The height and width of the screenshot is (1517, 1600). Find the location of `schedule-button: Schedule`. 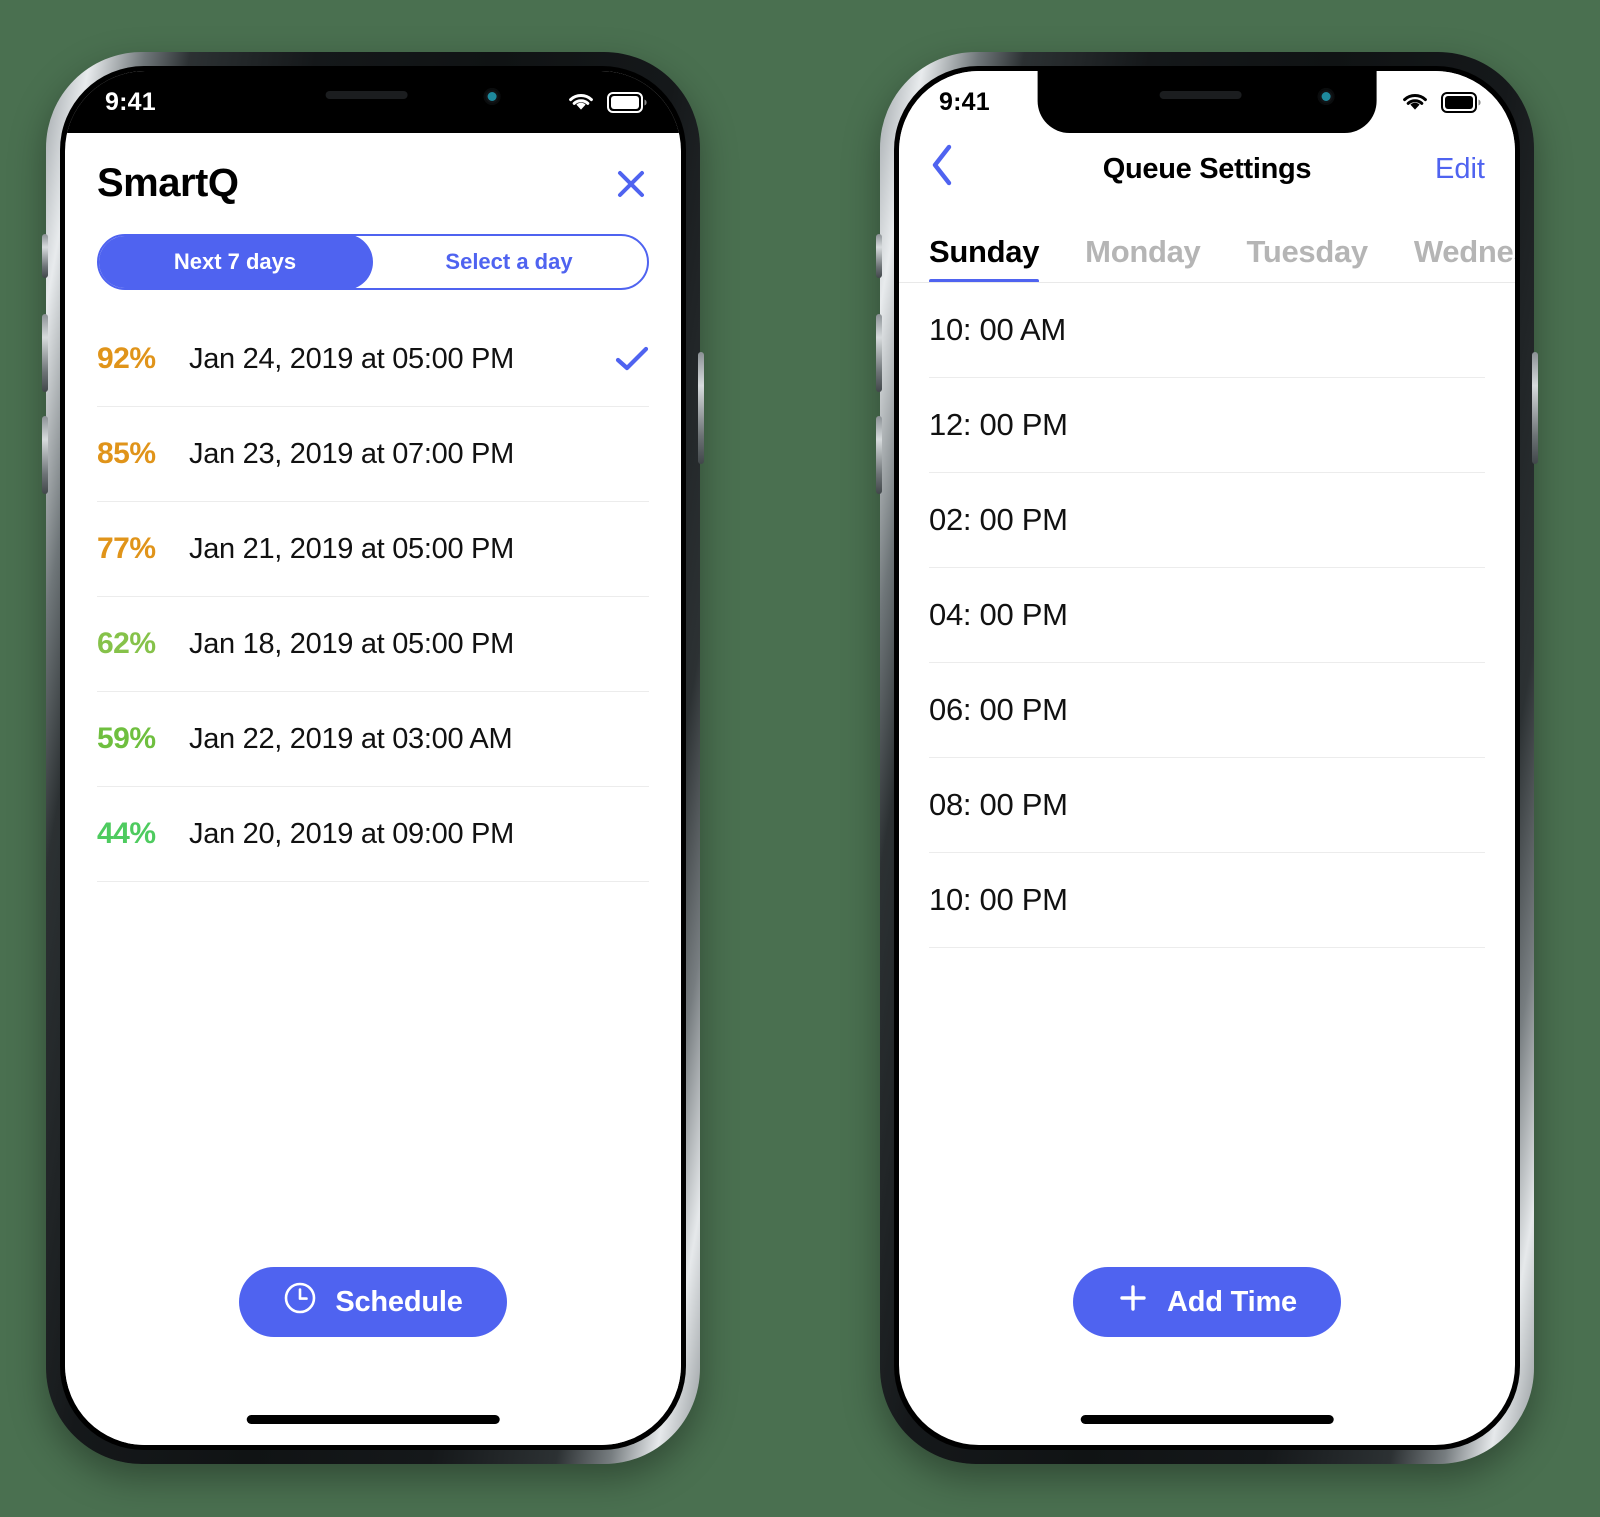

schedule-button: Schedule is located at coordinates (373, 1302).